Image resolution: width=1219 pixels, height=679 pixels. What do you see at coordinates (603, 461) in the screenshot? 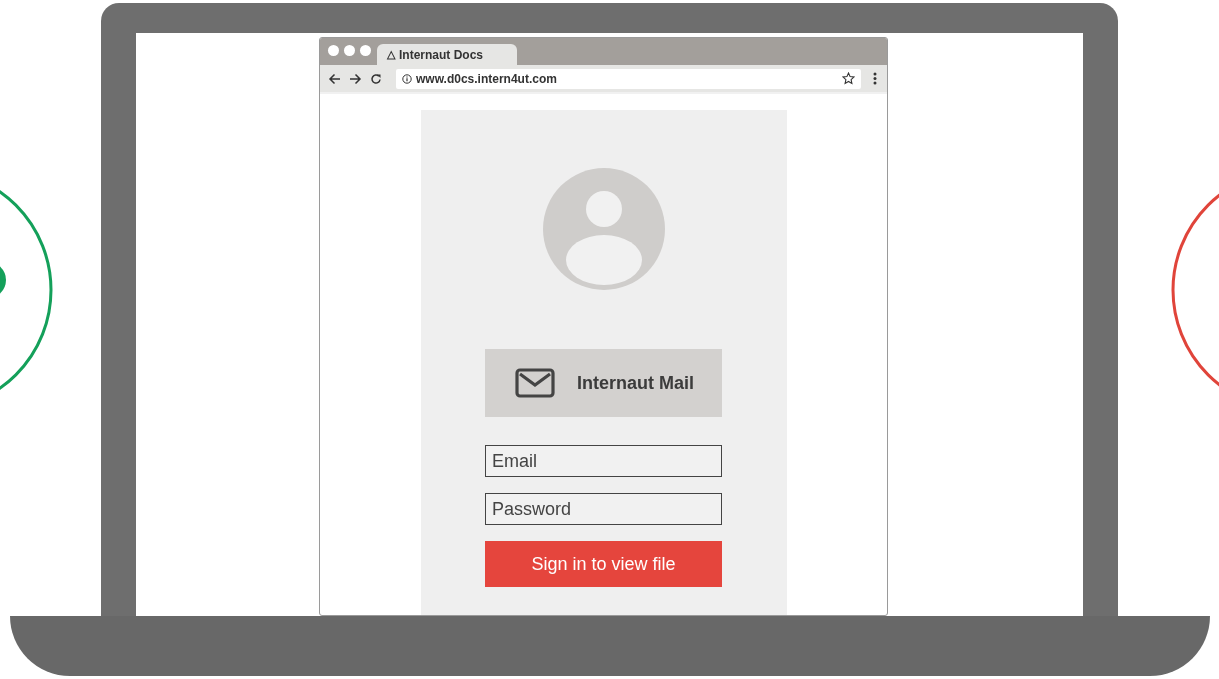
I see `input-field: Email` at bounding box center [603, 461].